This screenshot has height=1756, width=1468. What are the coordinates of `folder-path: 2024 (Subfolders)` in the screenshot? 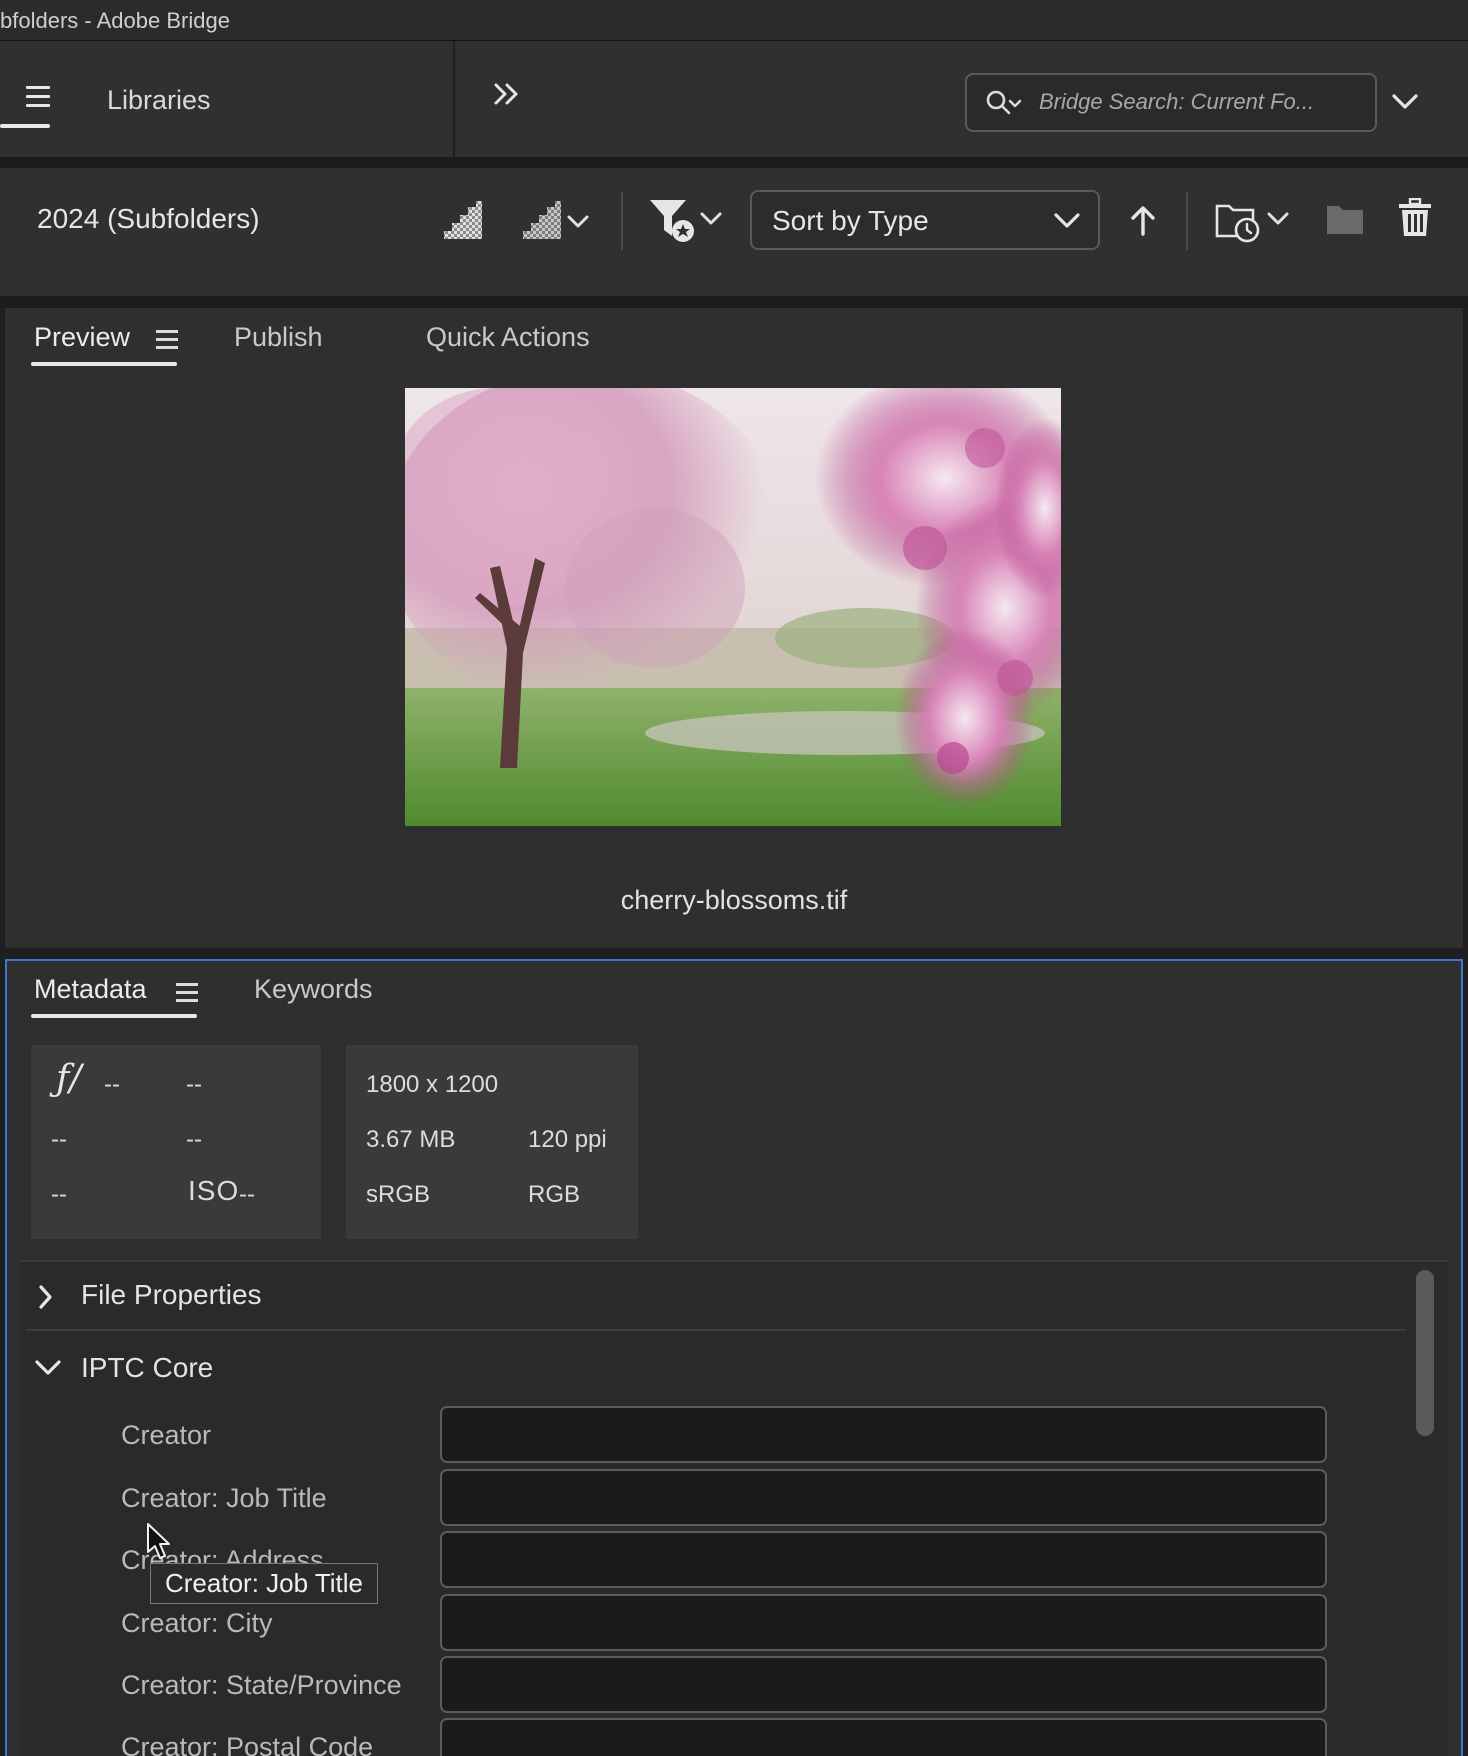 It's located at (148, 218).